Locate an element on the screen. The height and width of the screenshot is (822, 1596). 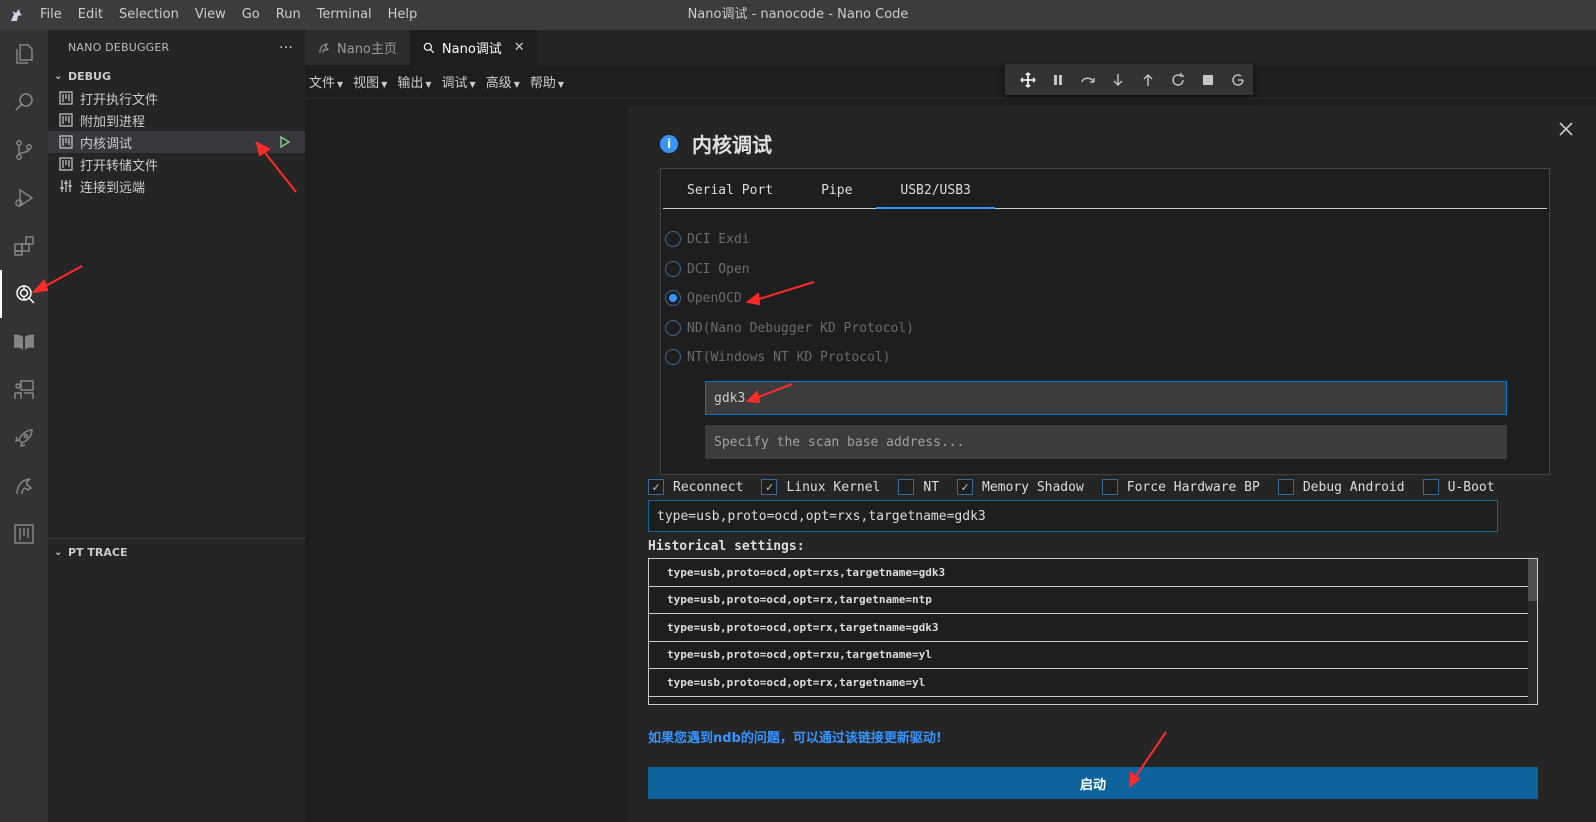
option-u-boot: U-Boot is located at coordinates (1458, 487).